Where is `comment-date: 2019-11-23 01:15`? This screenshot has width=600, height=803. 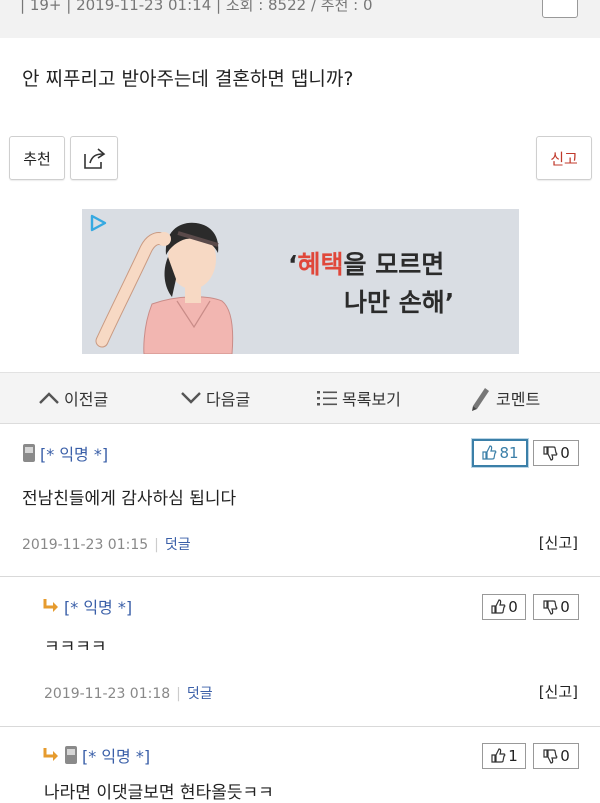 comment-date: 2019-11-23 01:15 is located at coordinates (85, 545).